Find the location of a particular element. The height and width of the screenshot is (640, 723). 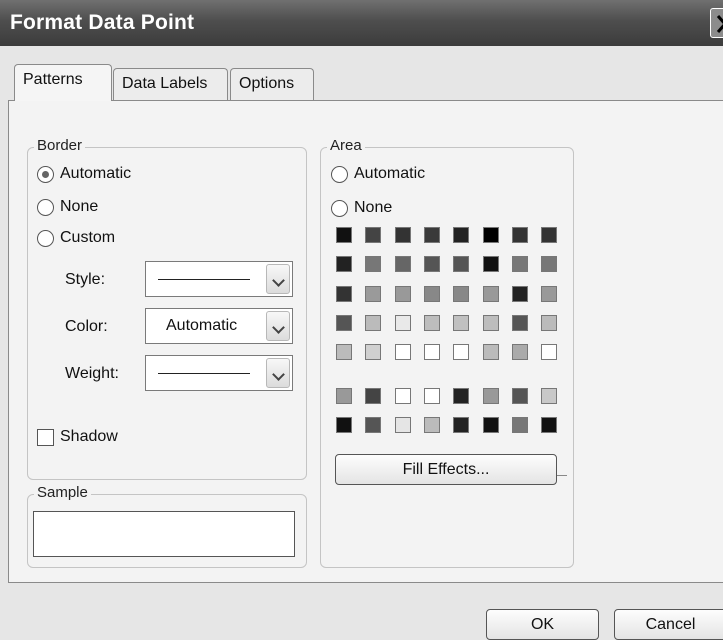

tab-options: Options is located at coordinates (272, 84).